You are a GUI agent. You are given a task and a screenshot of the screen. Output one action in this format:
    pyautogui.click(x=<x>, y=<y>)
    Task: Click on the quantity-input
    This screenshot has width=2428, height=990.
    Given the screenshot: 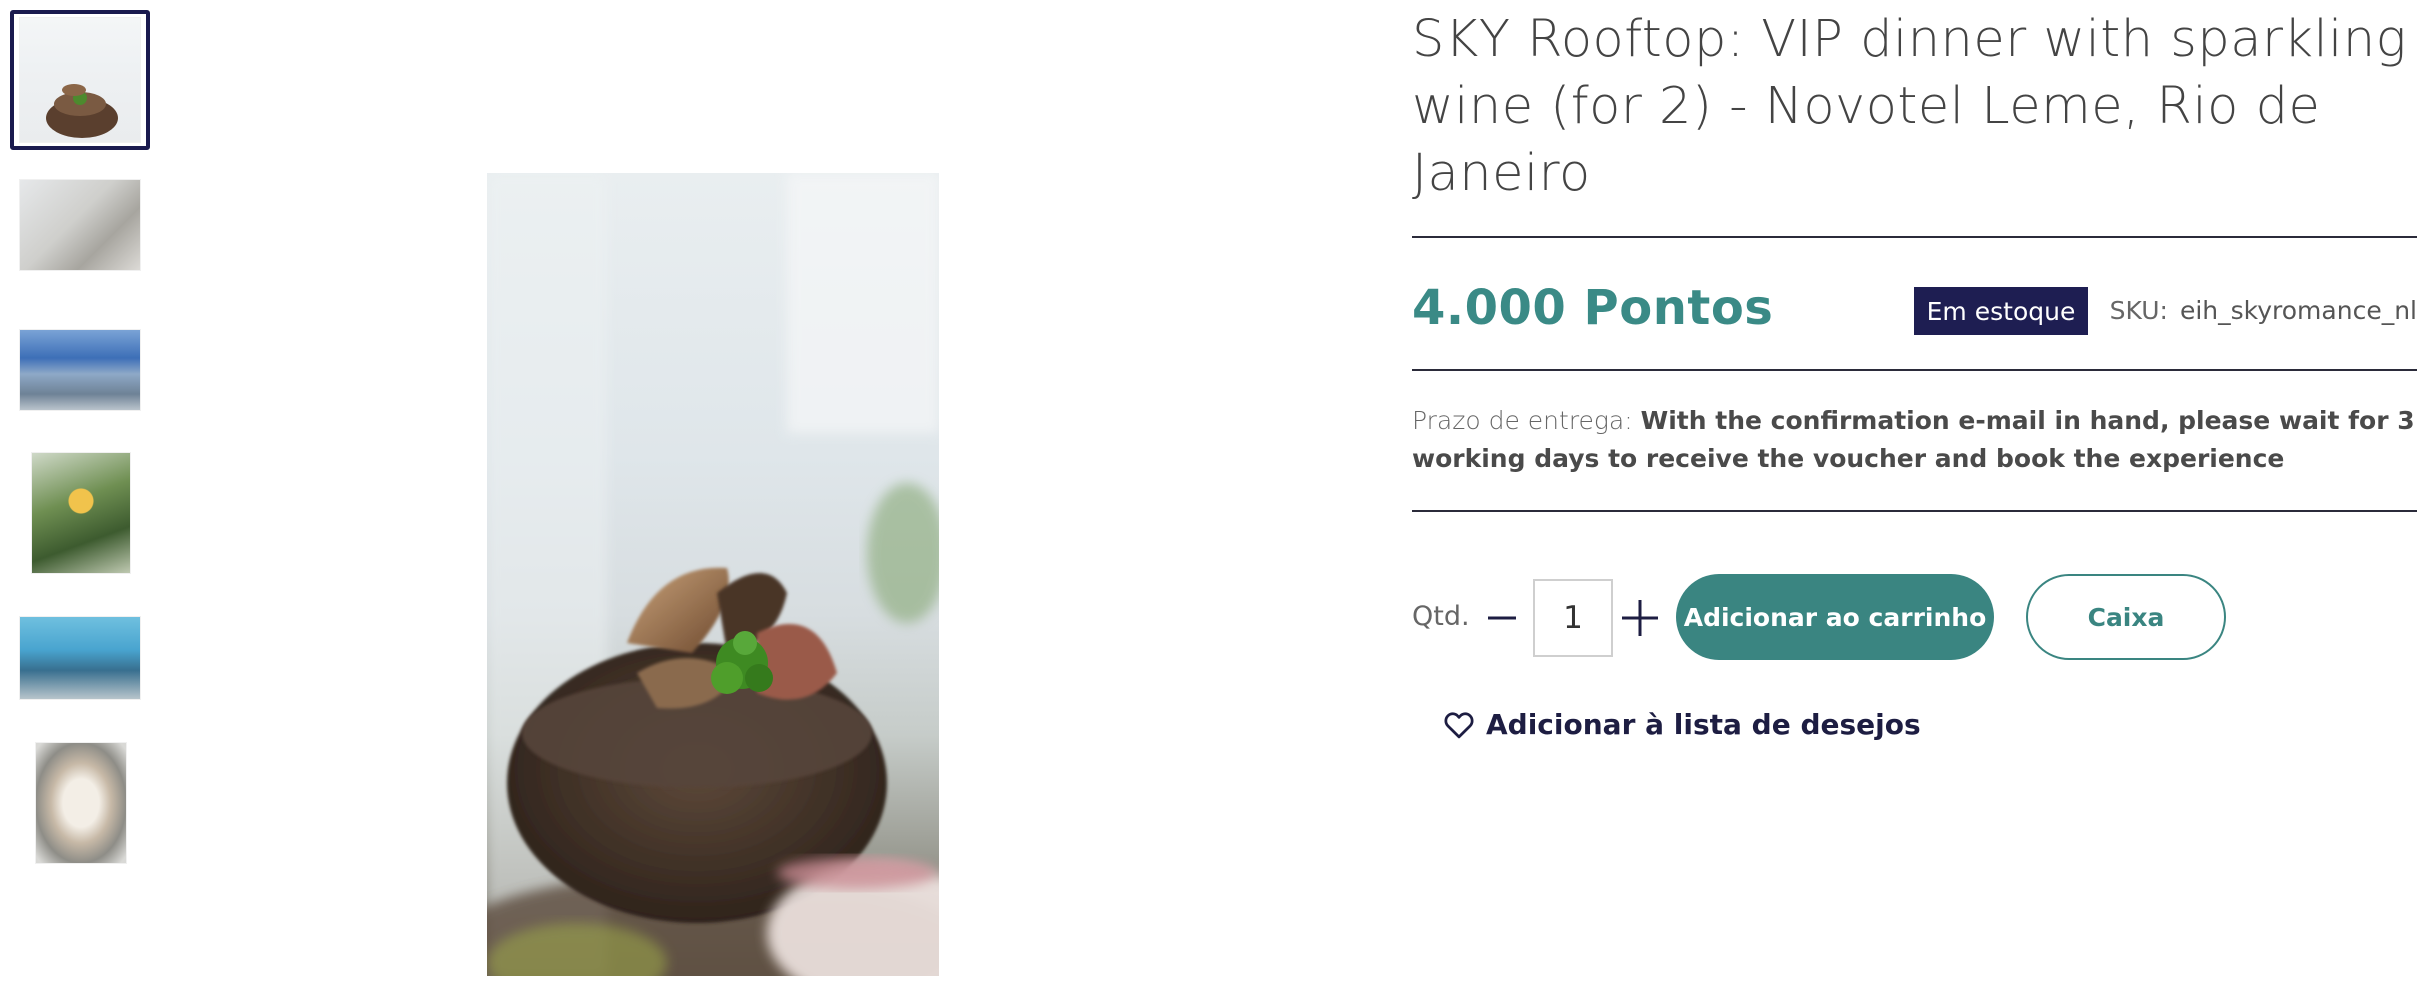 What is the action you would take?
    pyautogui.click(x=1573, y=618)
    